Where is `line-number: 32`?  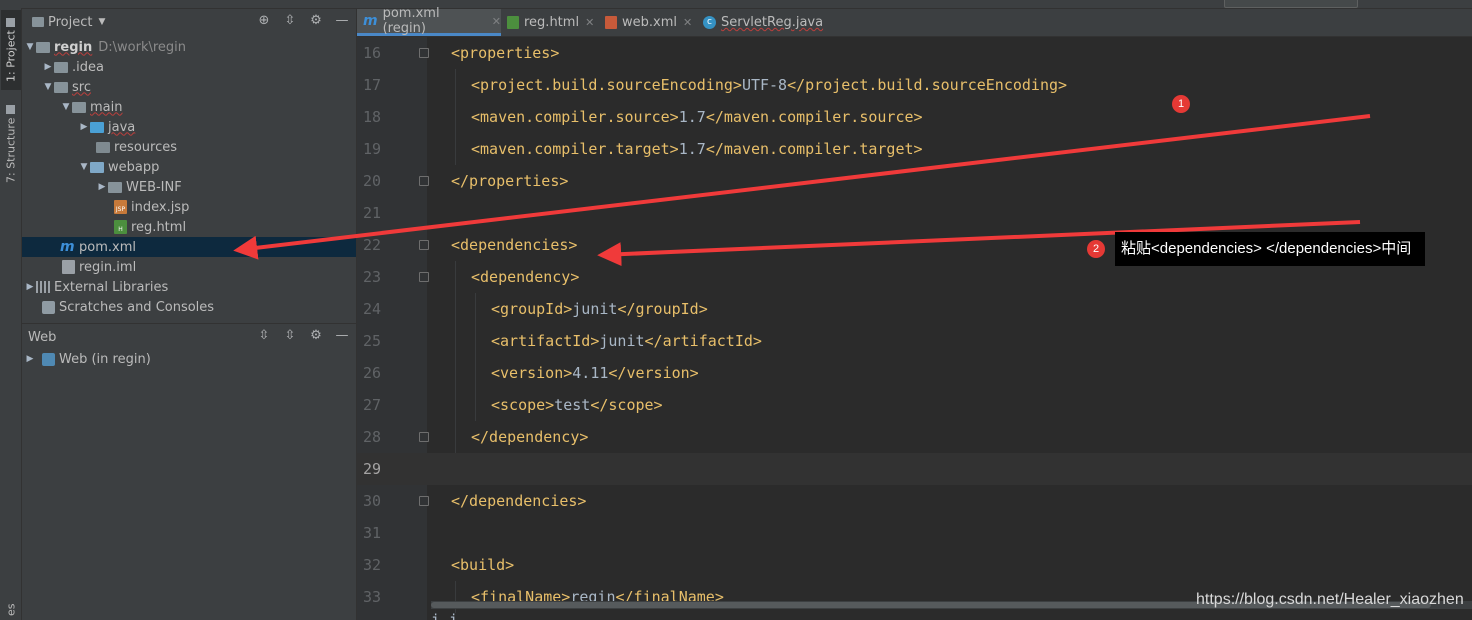
line-number: 32 is located at coordinates (371, 565).